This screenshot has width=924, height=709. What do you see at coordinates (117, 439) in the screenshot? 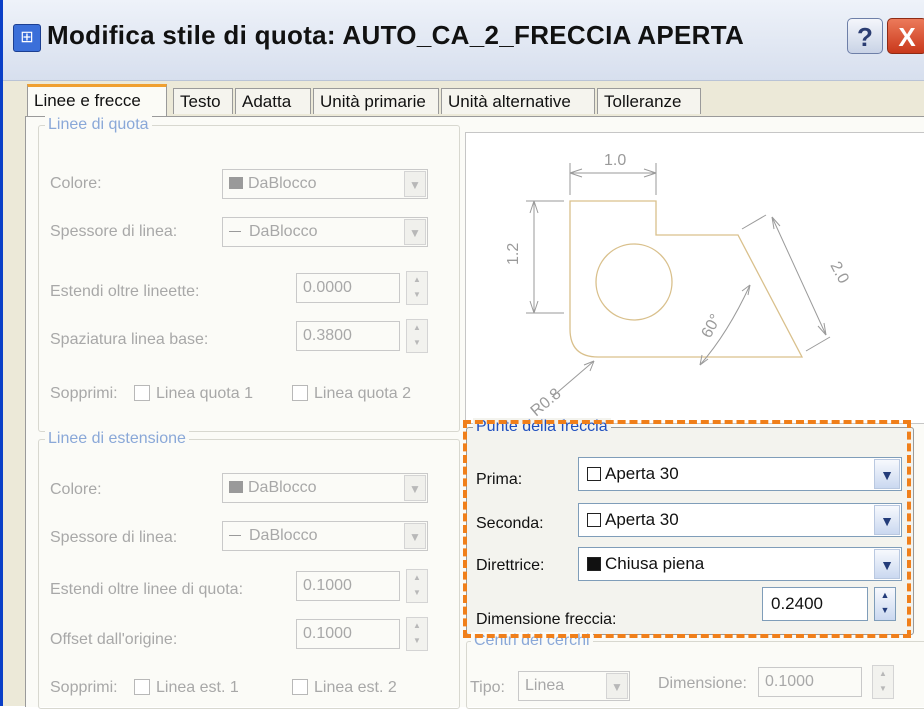
I see `extension-lines-label: Linee di estensione` at bounding box center [117, 439].